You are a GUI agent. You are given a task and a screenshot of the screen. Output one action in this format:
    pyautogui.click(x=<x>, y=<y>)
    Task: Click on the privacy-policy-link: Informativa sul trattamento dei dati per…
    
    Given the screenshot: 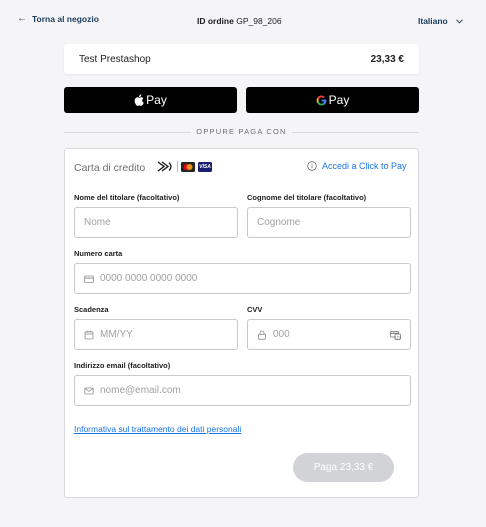 What is the action you would take?
    pyautogui.click(x=157, y=429)
    